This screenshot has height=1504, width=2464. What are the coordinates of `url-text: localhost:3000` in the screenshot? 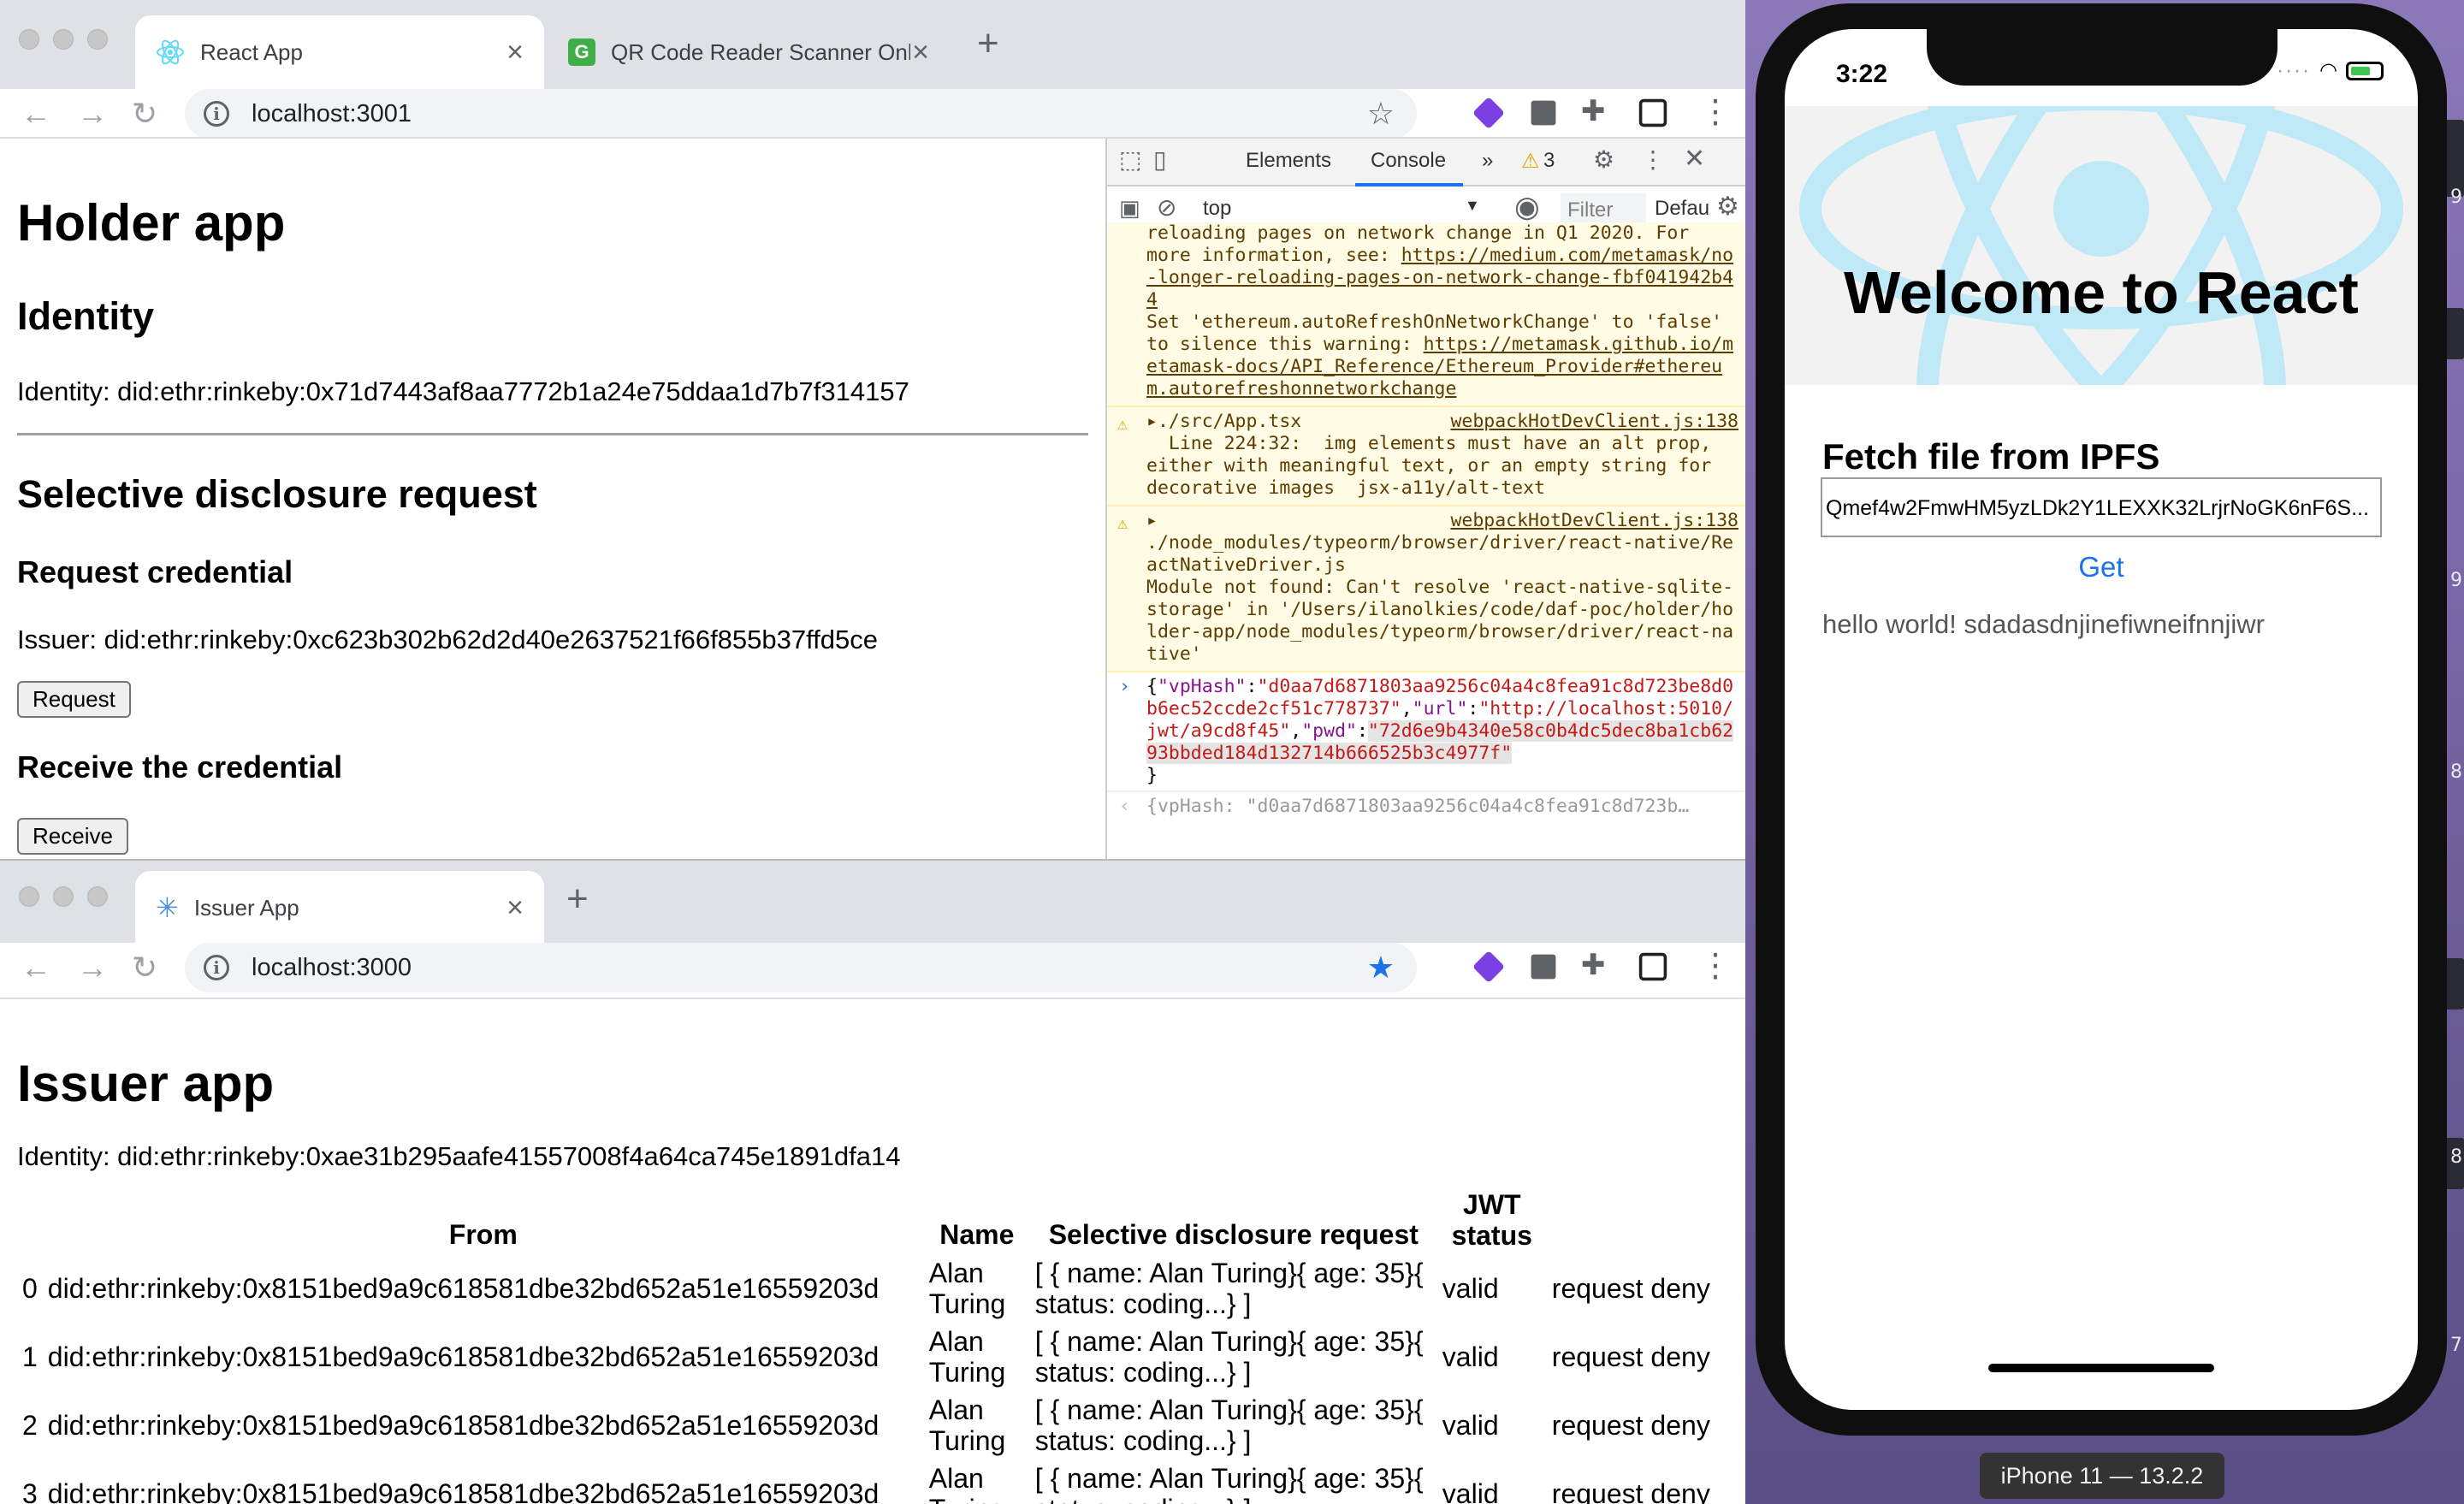 It's located at (332, 968).